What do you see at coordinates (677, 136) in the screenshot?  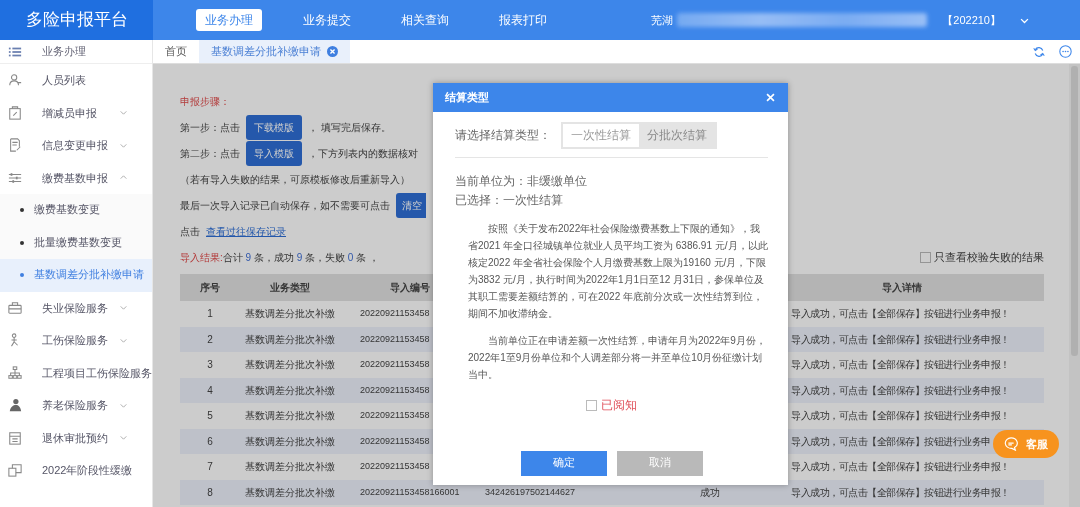 I see `segment-option: 分批次结算` at bounding box center [677, 136].